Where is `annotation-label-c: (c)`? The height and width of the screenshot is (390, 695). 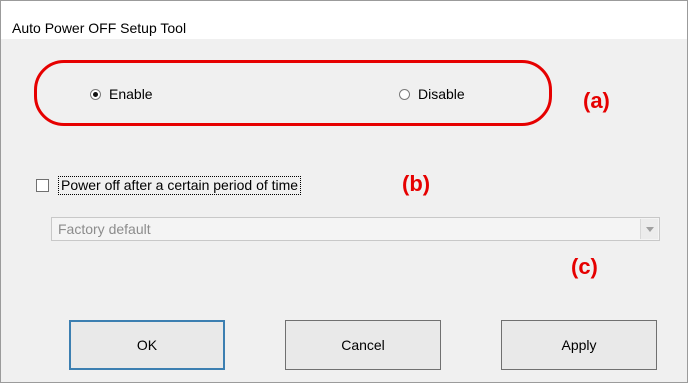
annotation-label-c: (c) is located at coordinates (584, 266).